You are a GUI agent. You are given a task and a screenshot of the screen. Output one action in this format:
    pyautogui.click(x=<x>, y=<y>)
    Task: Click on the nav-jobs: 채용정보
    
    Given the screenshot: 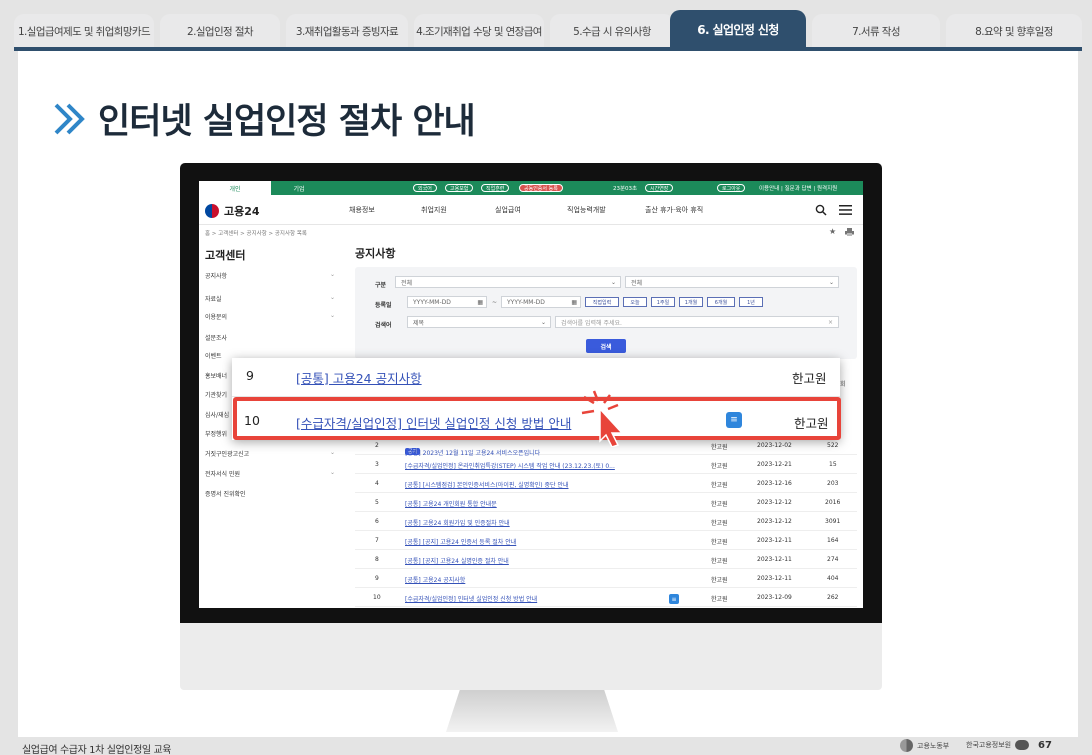 What is the action you would take?
    pyautogui.click(x=362, y=210)
    